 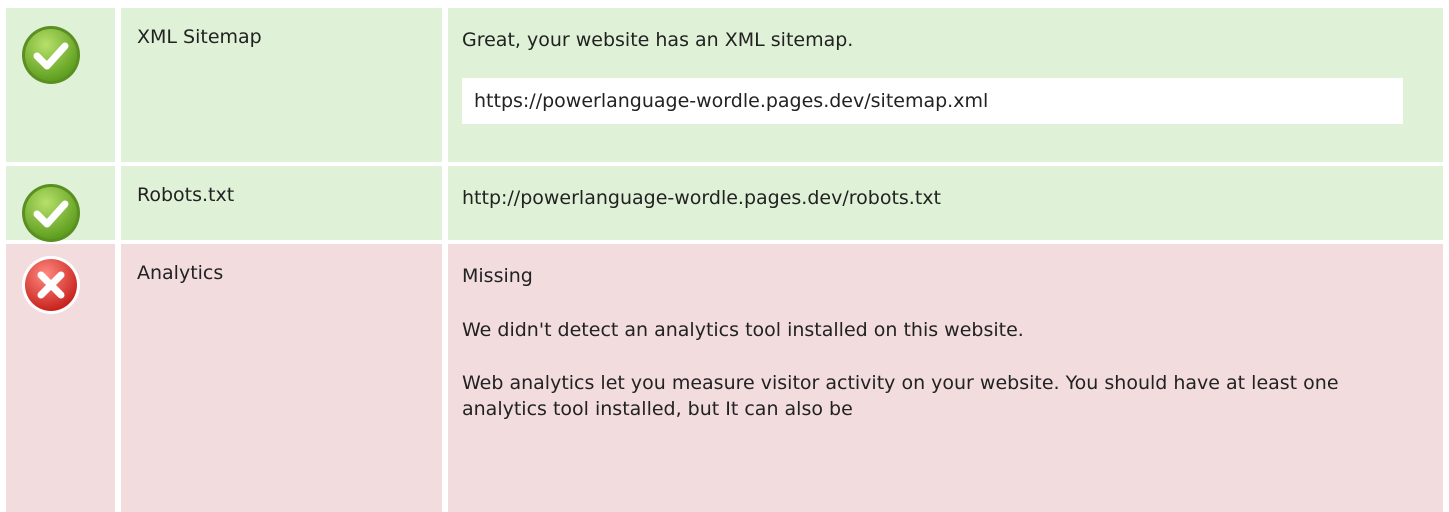 What do you see at coordinates (281, 85) in the screenshot?
I see `row-label: XML Sitemap` at bounding box center [281, 85].